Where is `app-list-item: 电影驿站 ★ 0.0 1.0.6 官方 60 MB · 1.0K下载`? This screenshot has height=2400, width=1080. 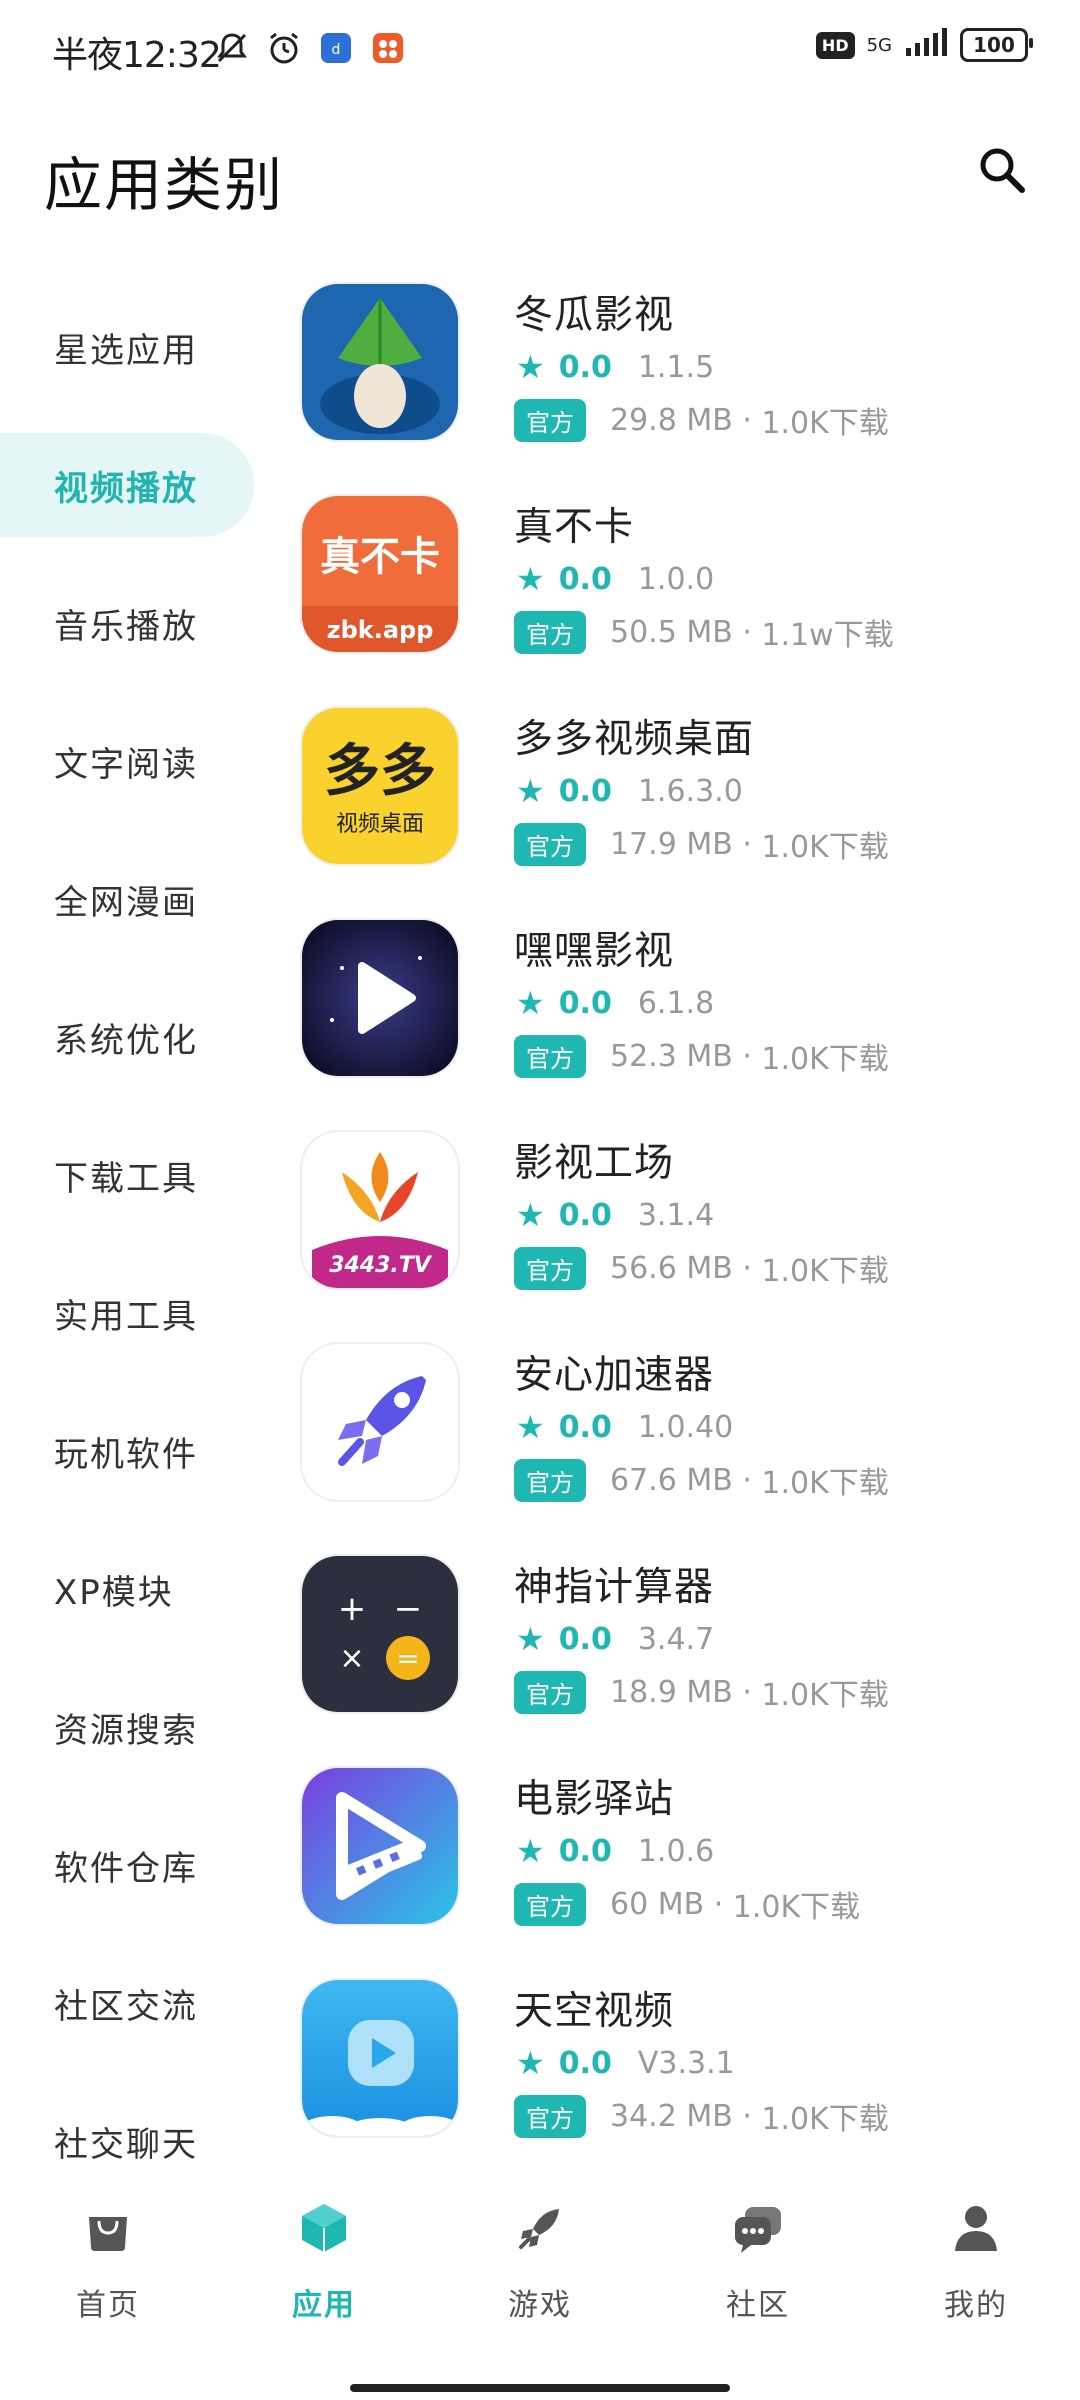
app-list-item: 电影驿站 ★ 0.0 1.0.6 官方 60 MB · 1.0K下载 is located at coordinates (680, 1870).